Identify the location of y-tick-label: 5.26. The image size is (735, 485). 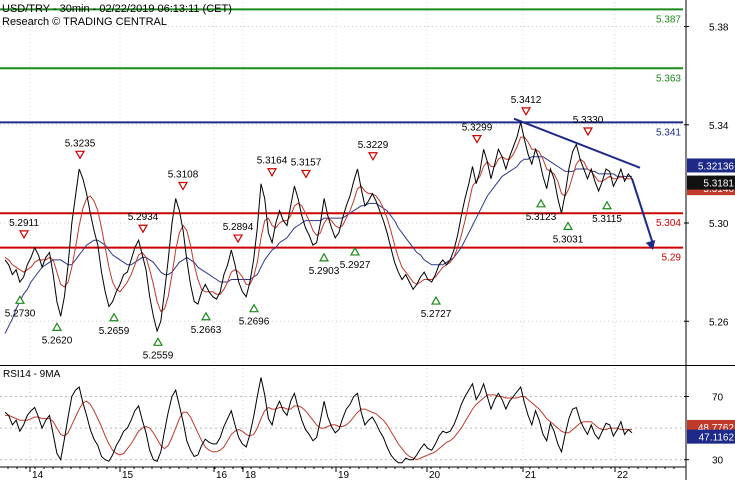
(719, 322).